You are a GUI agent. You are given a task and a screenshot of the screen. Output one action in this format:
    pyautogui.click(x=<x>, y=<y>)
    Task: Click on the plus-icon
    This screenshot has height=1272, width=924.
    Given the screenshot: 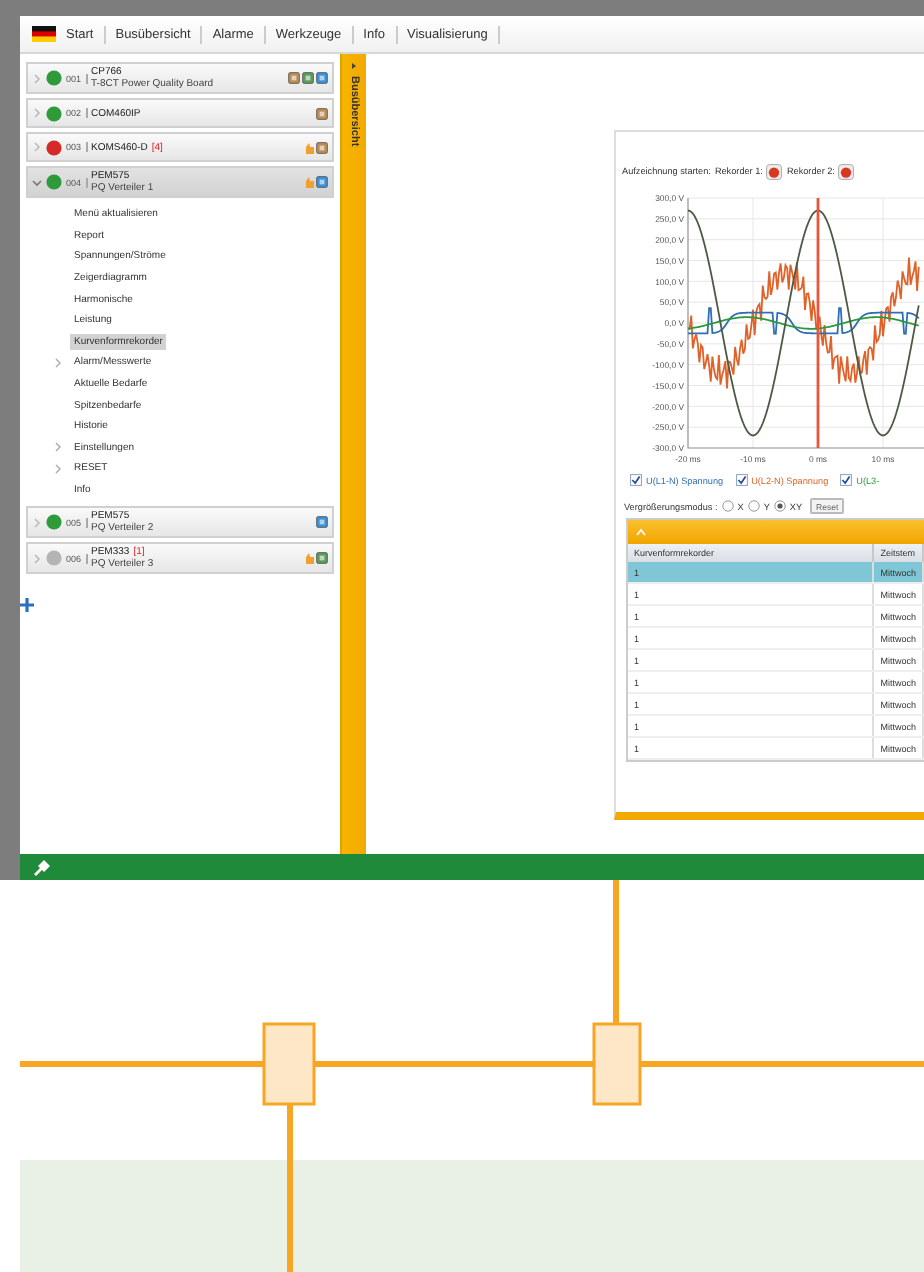 What is the action you would take?
    pyautogui.click(x=27, y=605)
    